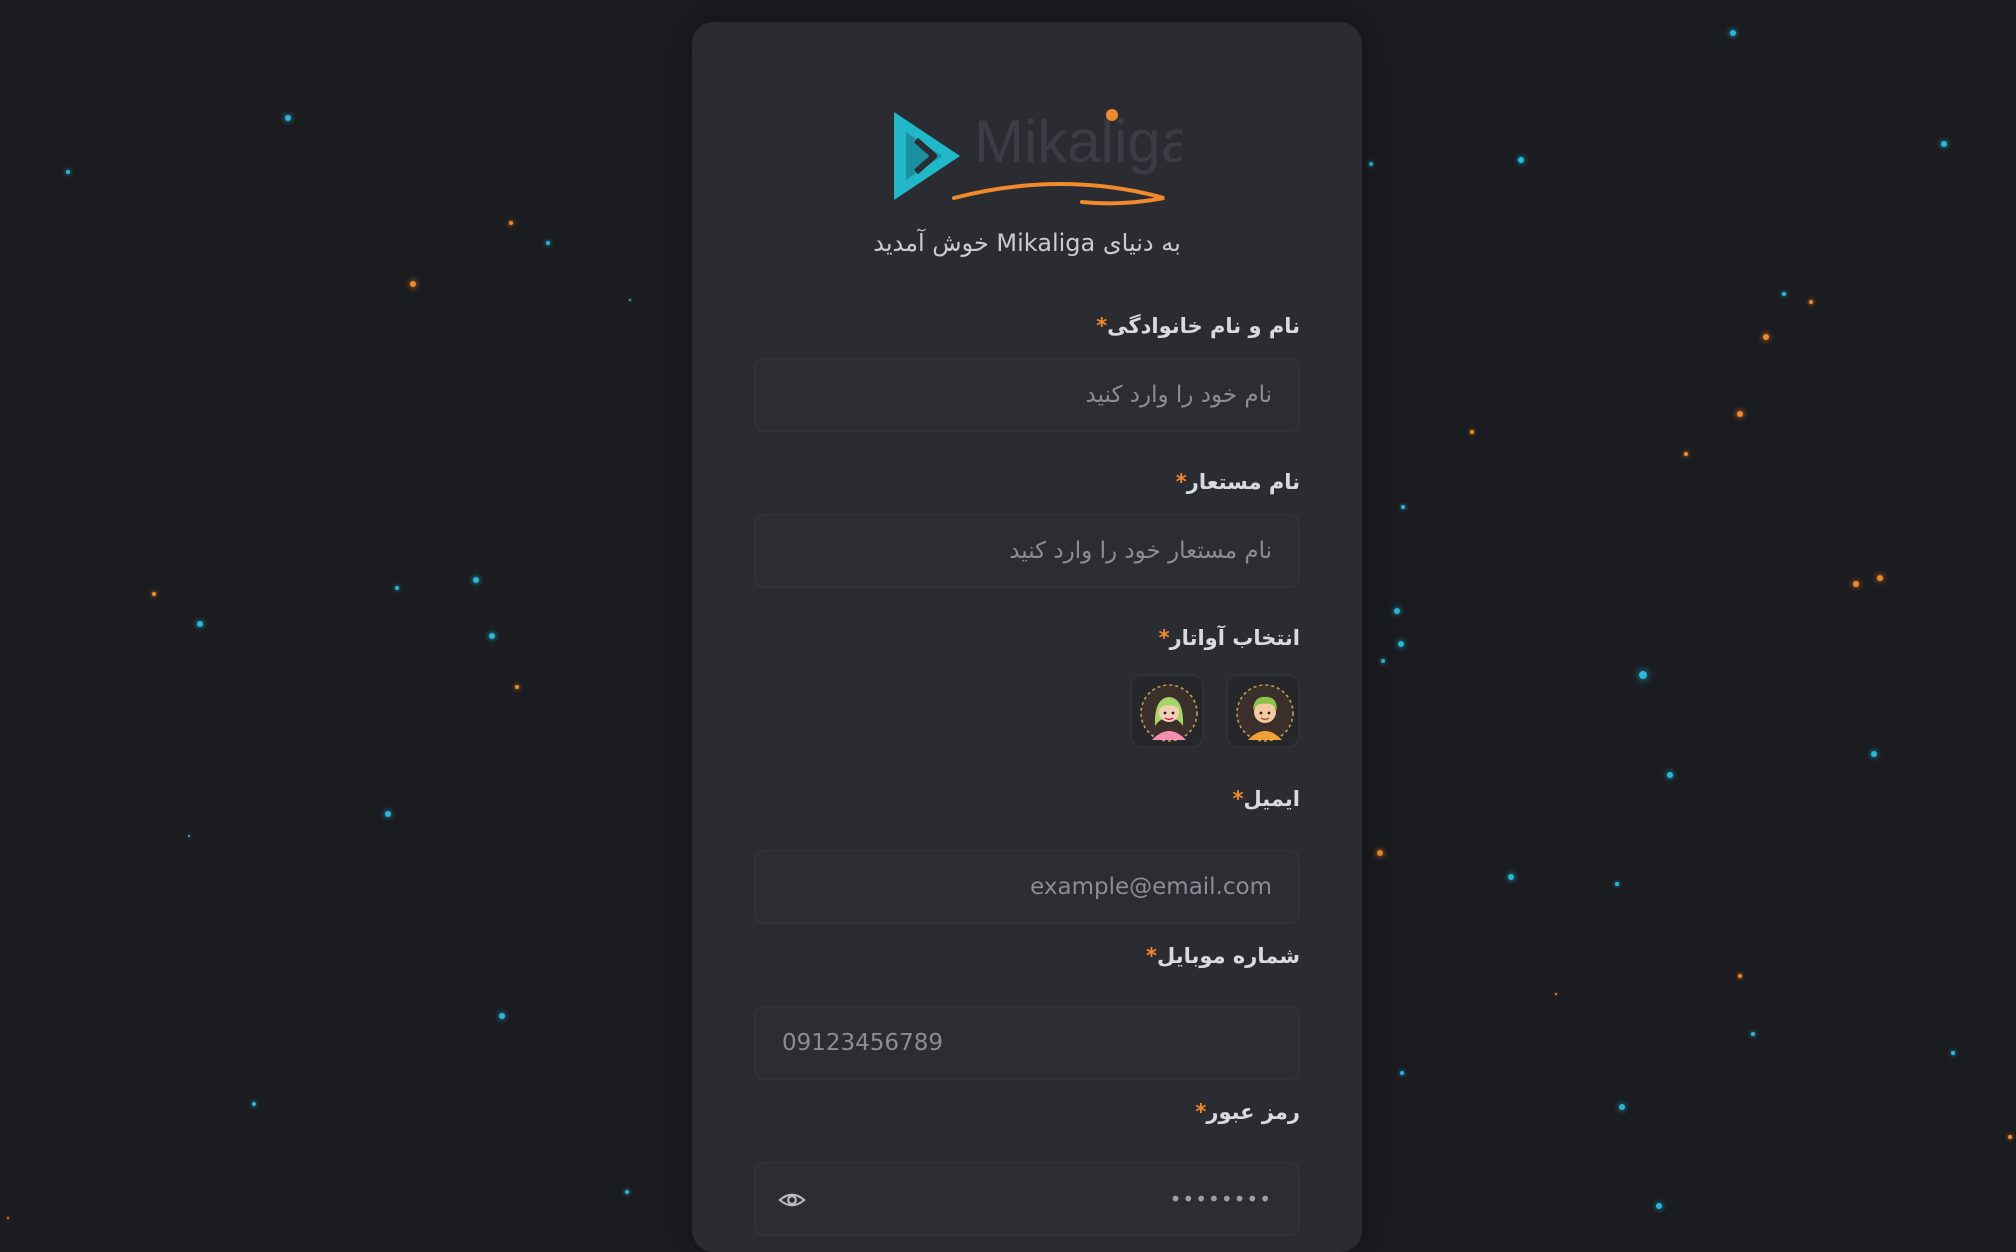 This screenshot has width=2016, height=1252. Describe the element at coordinates (792, 1200) in the screenshot. I see `eye-icon` at that location.